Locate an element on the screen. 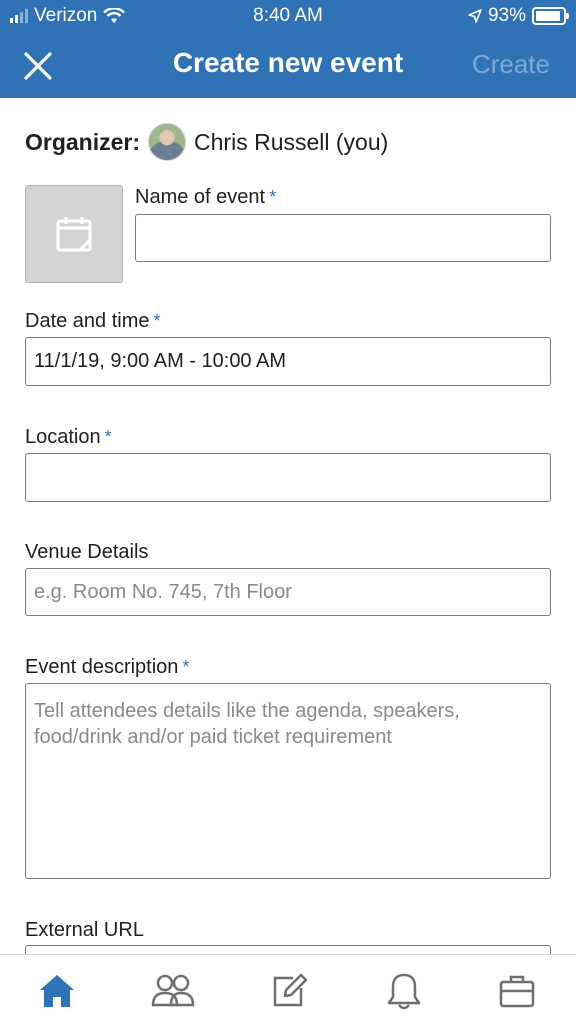 The height and width of the screenshot is (1025, 576). status-right: 93% is located at coordinates (518, 16).